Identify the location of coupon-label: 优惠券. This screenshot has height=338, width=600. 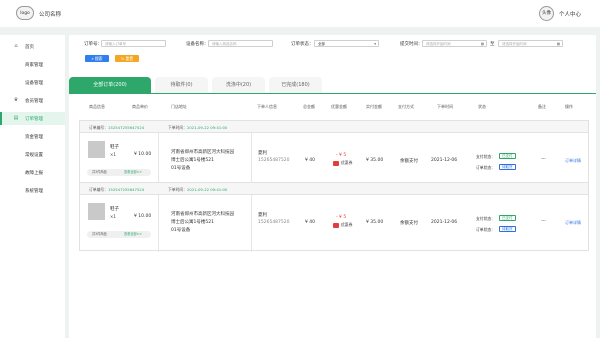
(347, 224).